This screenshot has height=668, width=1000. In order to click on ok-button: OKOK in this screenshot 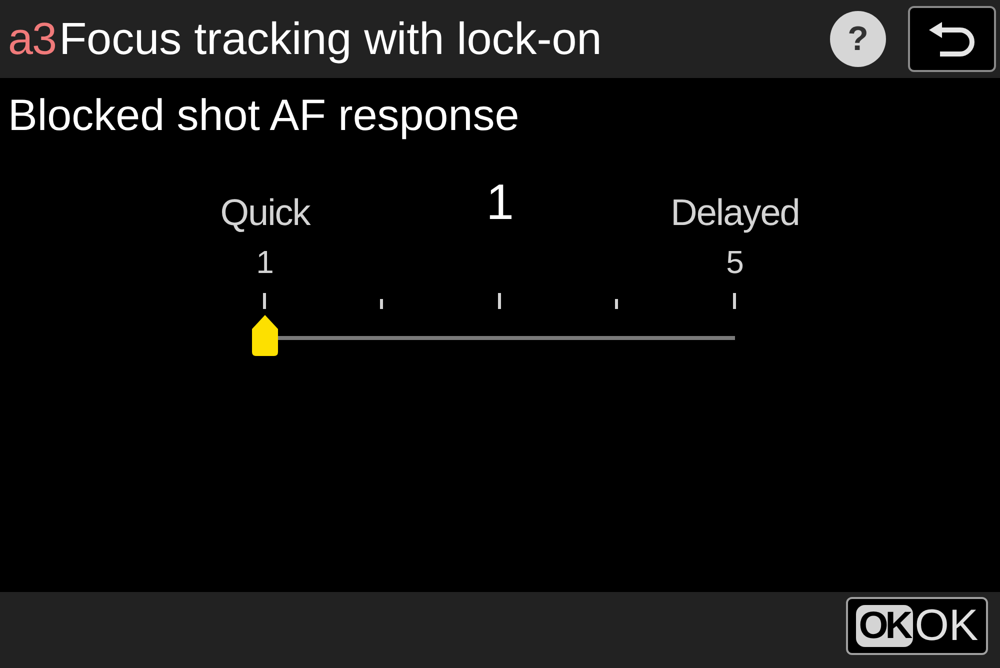, I will do `click(917, 626)`.